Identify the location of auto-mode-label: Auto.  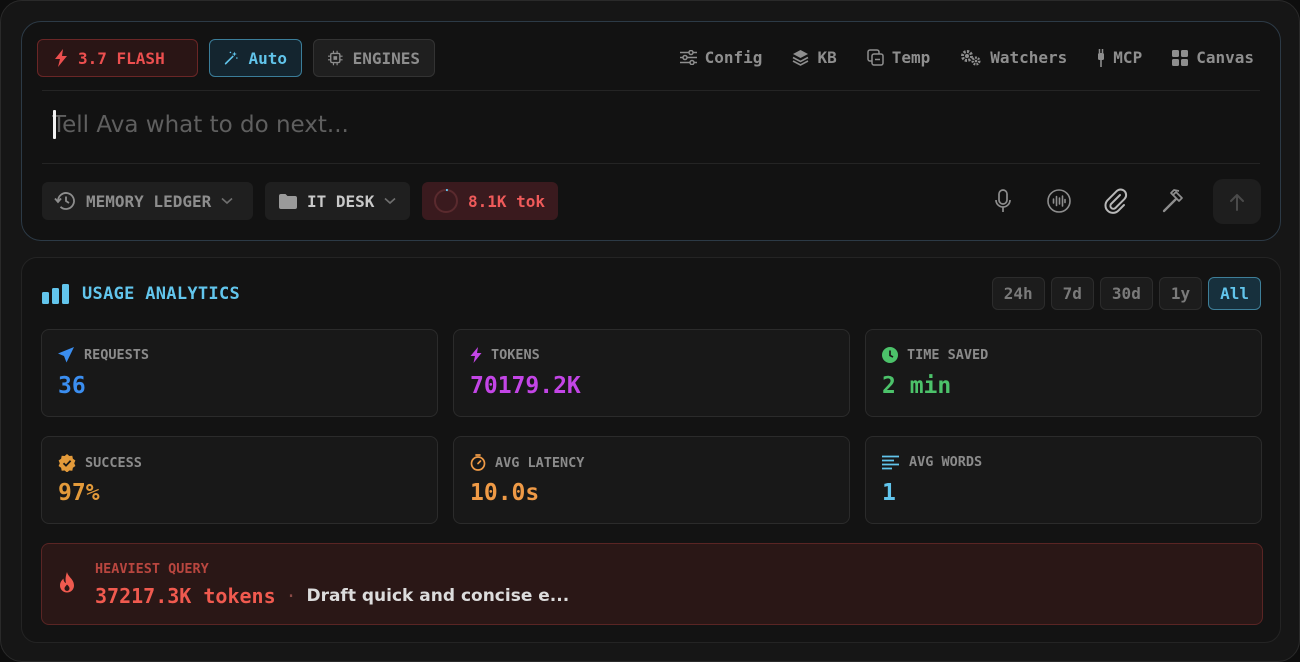
(267, 58).